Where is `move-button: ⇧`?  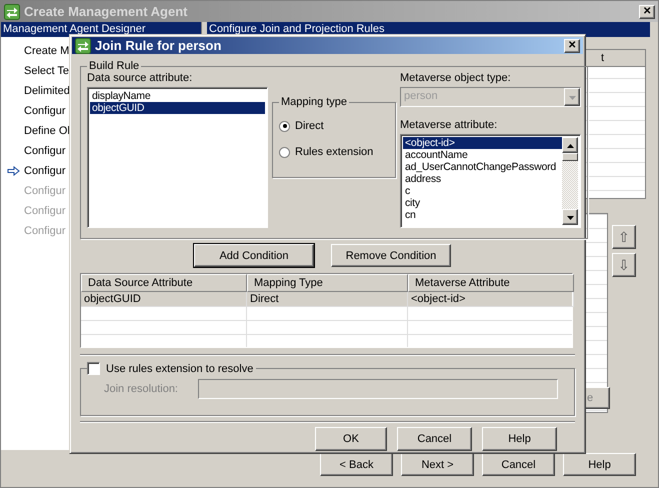
move-button: ⇧ is located at coordinates (624, 237).